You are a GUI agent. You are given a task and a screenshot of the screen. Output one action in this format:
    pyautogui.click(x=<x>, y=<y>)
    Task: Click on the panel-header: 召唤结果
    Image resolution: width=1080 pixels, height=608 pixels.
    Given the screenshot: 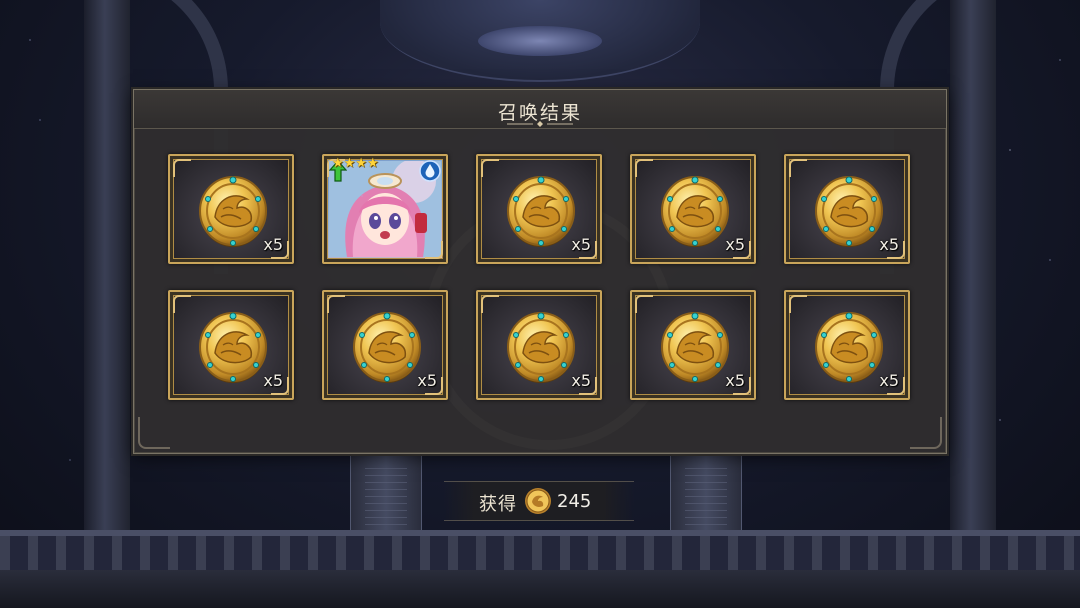 What is the action you would take?
    pyautogui.click(x=540, y=109)
    